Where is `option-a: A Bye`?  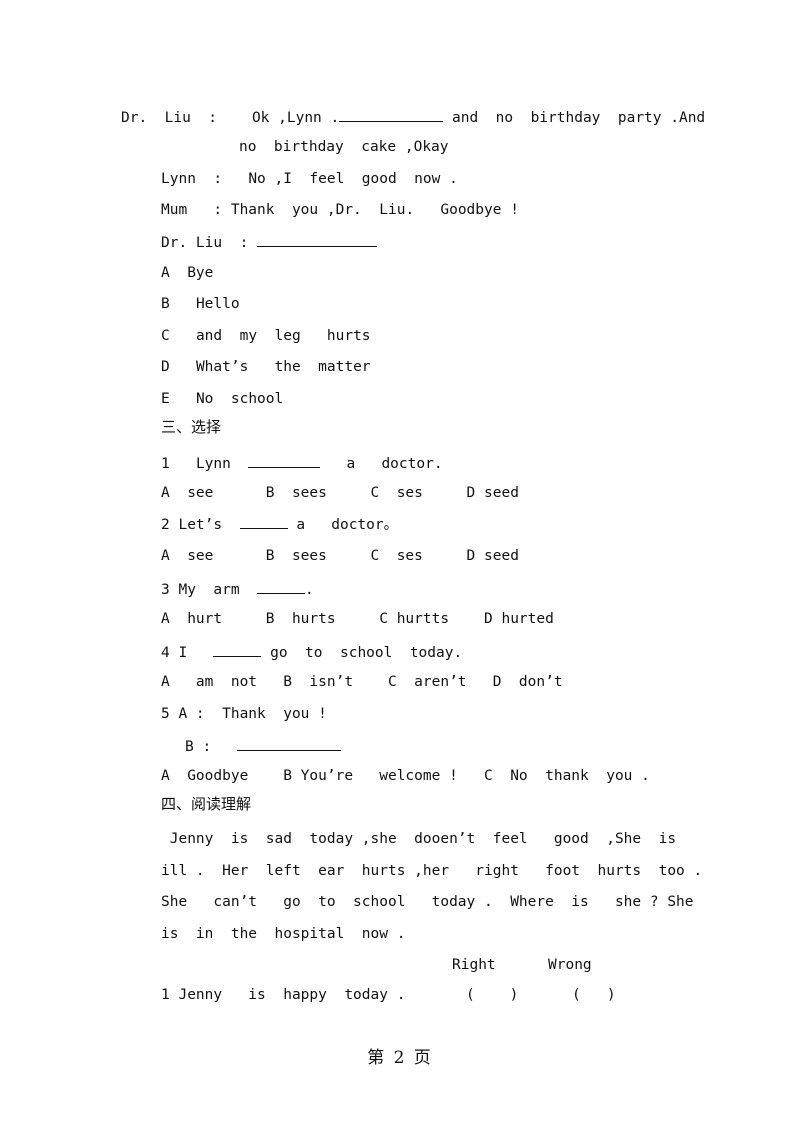 option-a: A Bye is located at coordinates (187, 273).